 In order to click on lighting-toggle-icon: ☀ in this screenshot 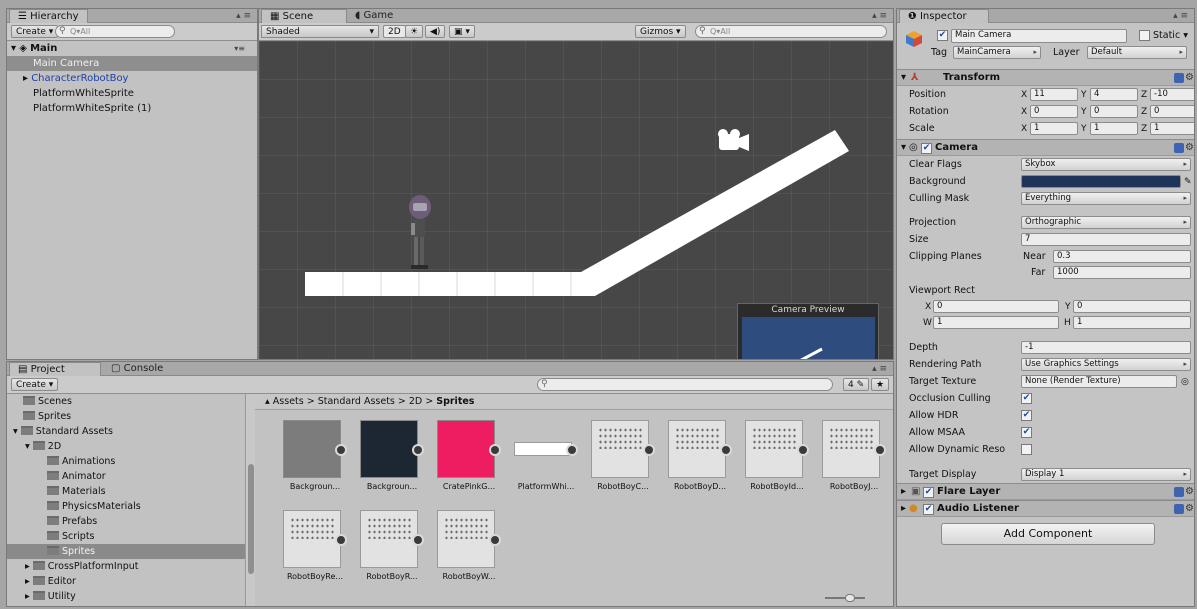, I will do `click(414, 31)`.